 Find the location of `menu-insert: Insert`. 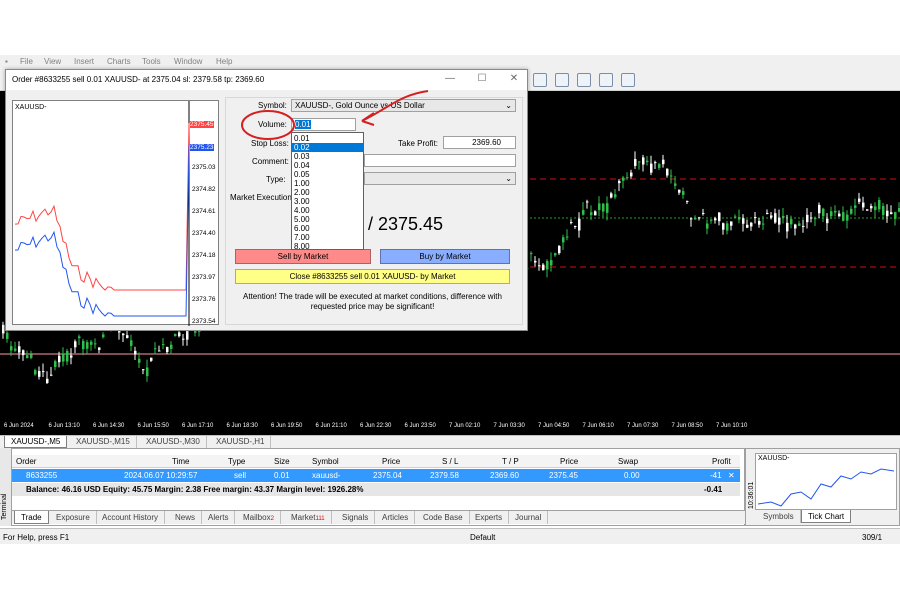

menu-insert: Insert is located at coordinates (84, 61).